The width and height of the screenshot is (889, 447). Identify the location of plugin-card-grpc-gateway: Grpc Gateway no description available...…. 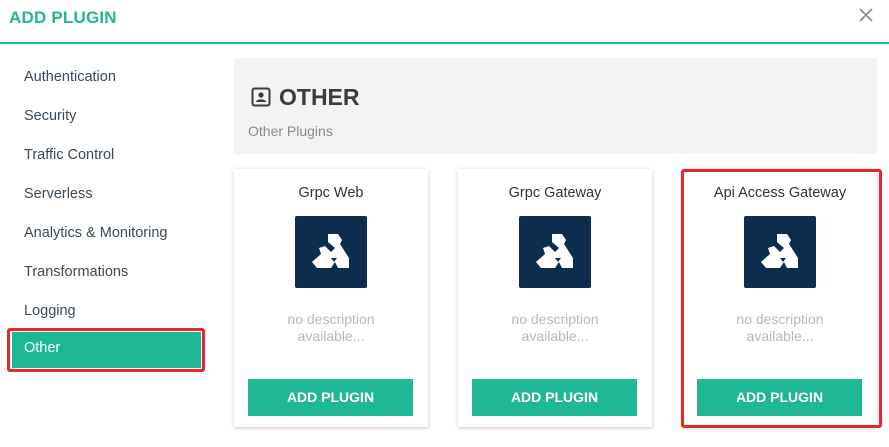
(555, 298).